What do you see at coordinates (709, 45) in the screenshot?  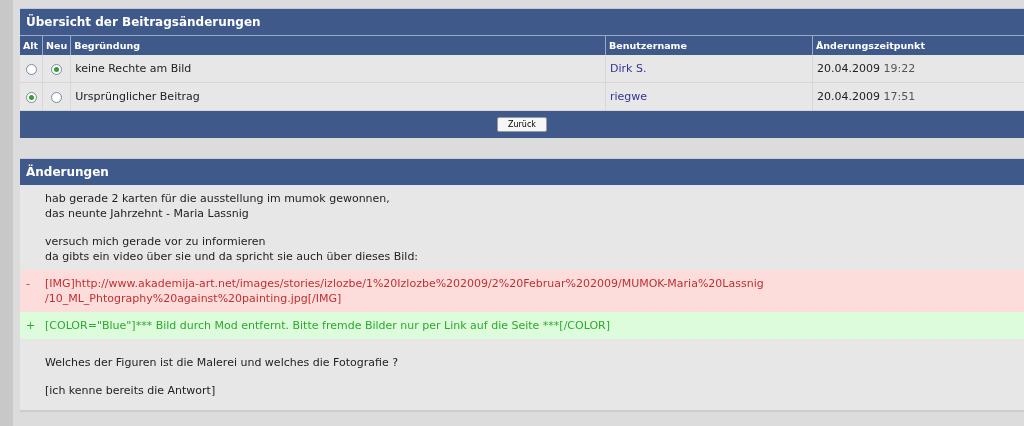 I see `column-header: Benutzername` at bounding box center [709, 45].